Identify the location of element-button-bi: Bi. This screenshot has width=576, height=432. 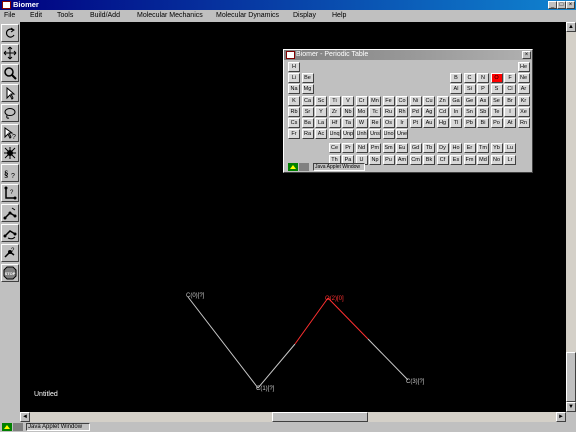
(483, 123).